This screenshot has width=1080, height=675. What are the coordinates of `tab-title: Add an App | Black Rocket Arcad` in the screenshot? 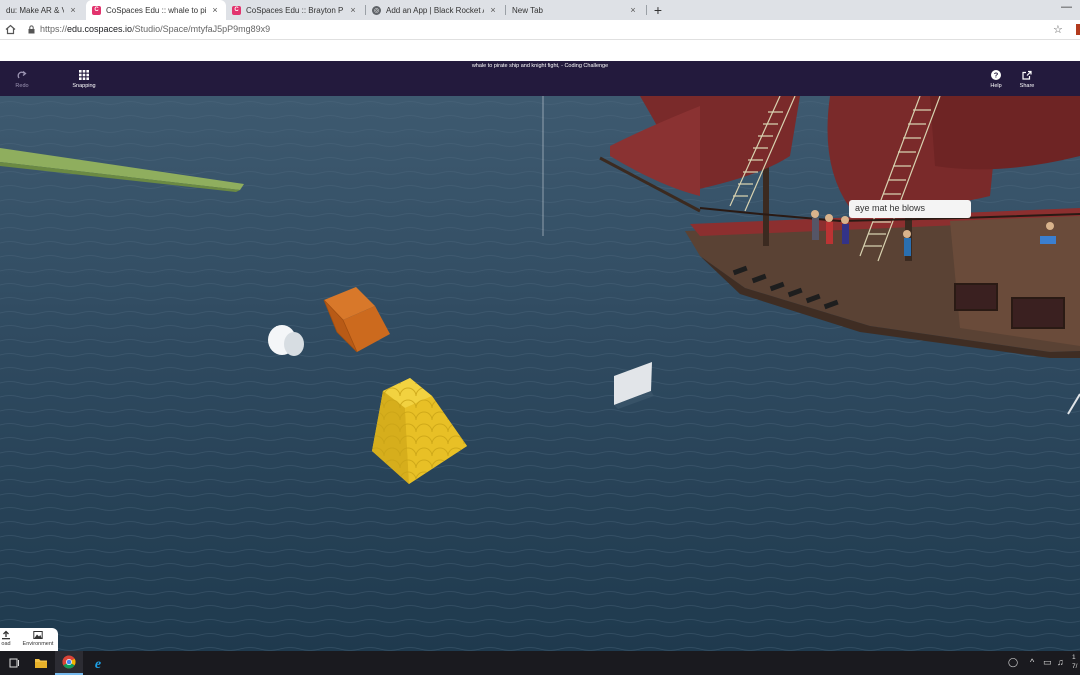 It's located at (435, 10).